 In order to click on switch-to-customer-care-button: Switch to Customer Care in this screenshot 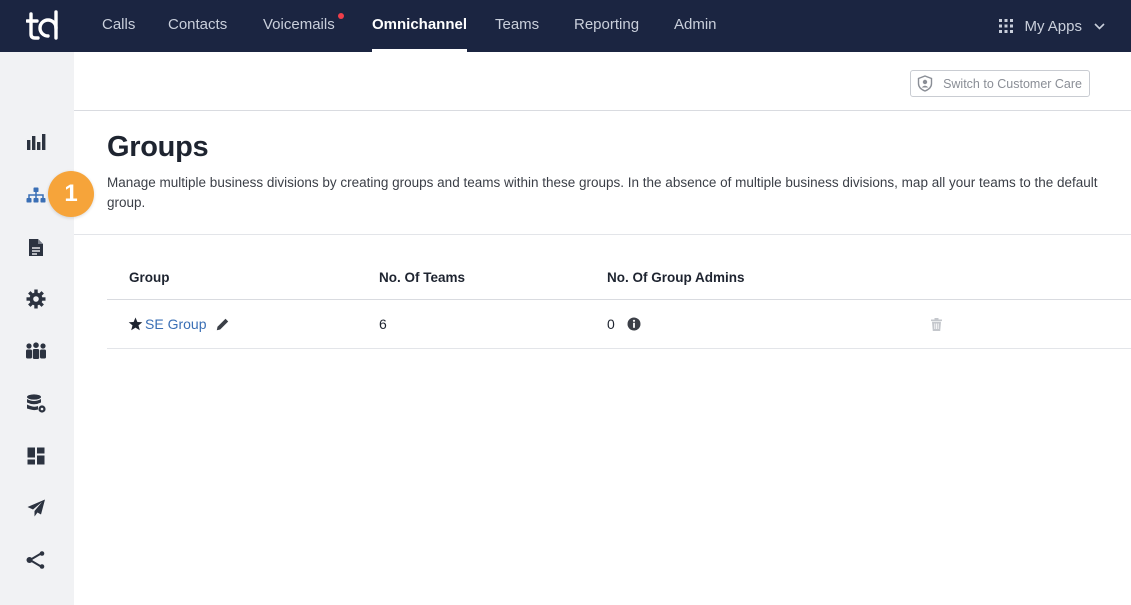, I will do `click(1000, 83)`.